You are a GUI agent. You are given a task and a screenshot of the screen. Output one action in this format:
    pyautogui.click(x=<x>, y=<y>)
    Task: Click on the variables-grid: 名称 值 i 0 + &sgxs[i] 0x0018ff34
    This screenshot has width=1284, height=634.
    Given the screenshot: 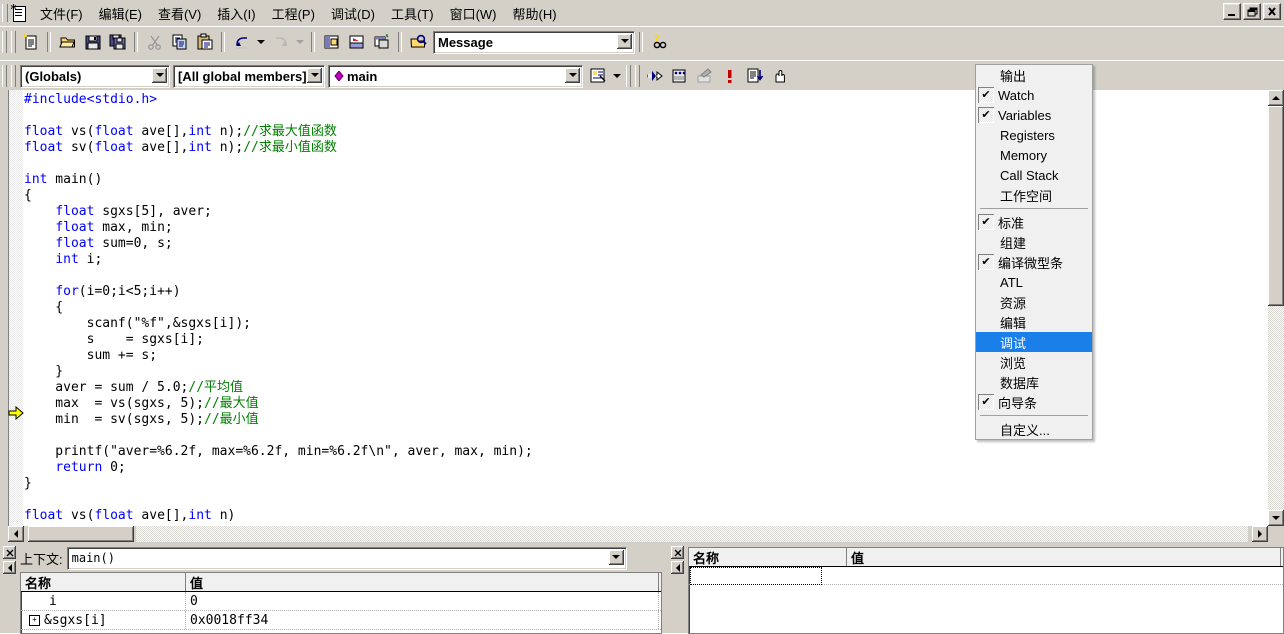 What is the action you would take?
    pyautogui.click(x=341, y=603)
    